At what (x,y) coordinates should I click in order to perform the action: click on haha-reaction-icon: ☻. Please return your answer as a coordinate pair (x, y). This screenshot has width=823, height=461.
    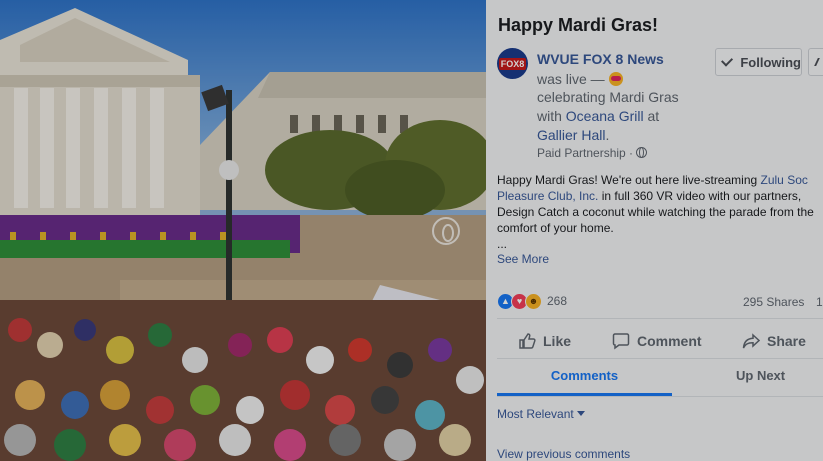
    Looking at the image, I should click on (533, 301).